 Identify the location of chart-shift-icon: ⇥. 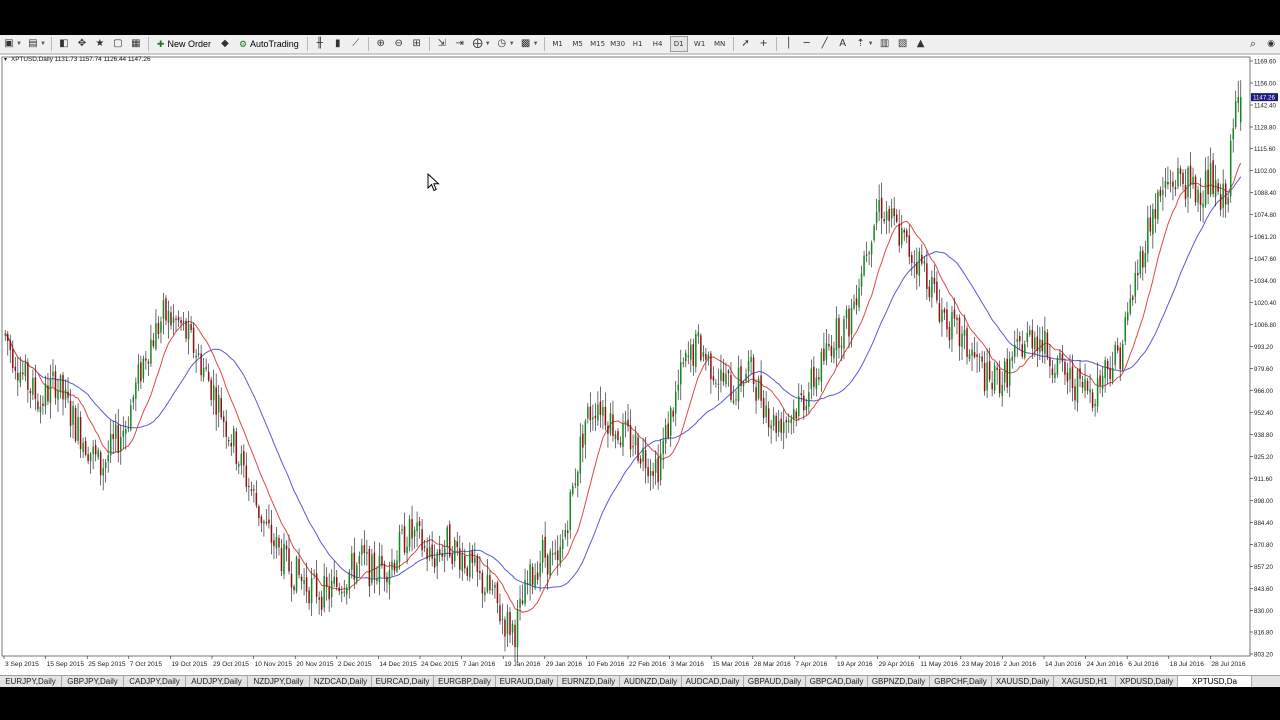
(460, 44).